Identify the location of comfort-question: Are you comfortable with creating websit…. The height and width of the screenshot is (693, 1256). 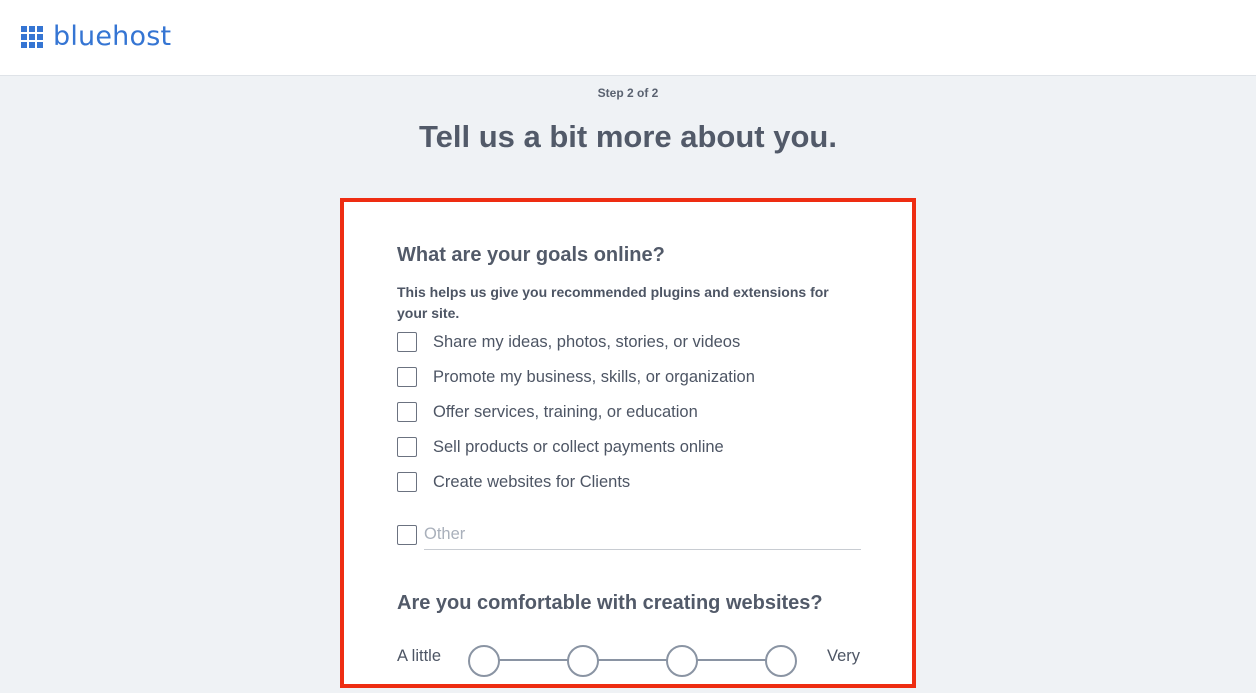
(610, 603).